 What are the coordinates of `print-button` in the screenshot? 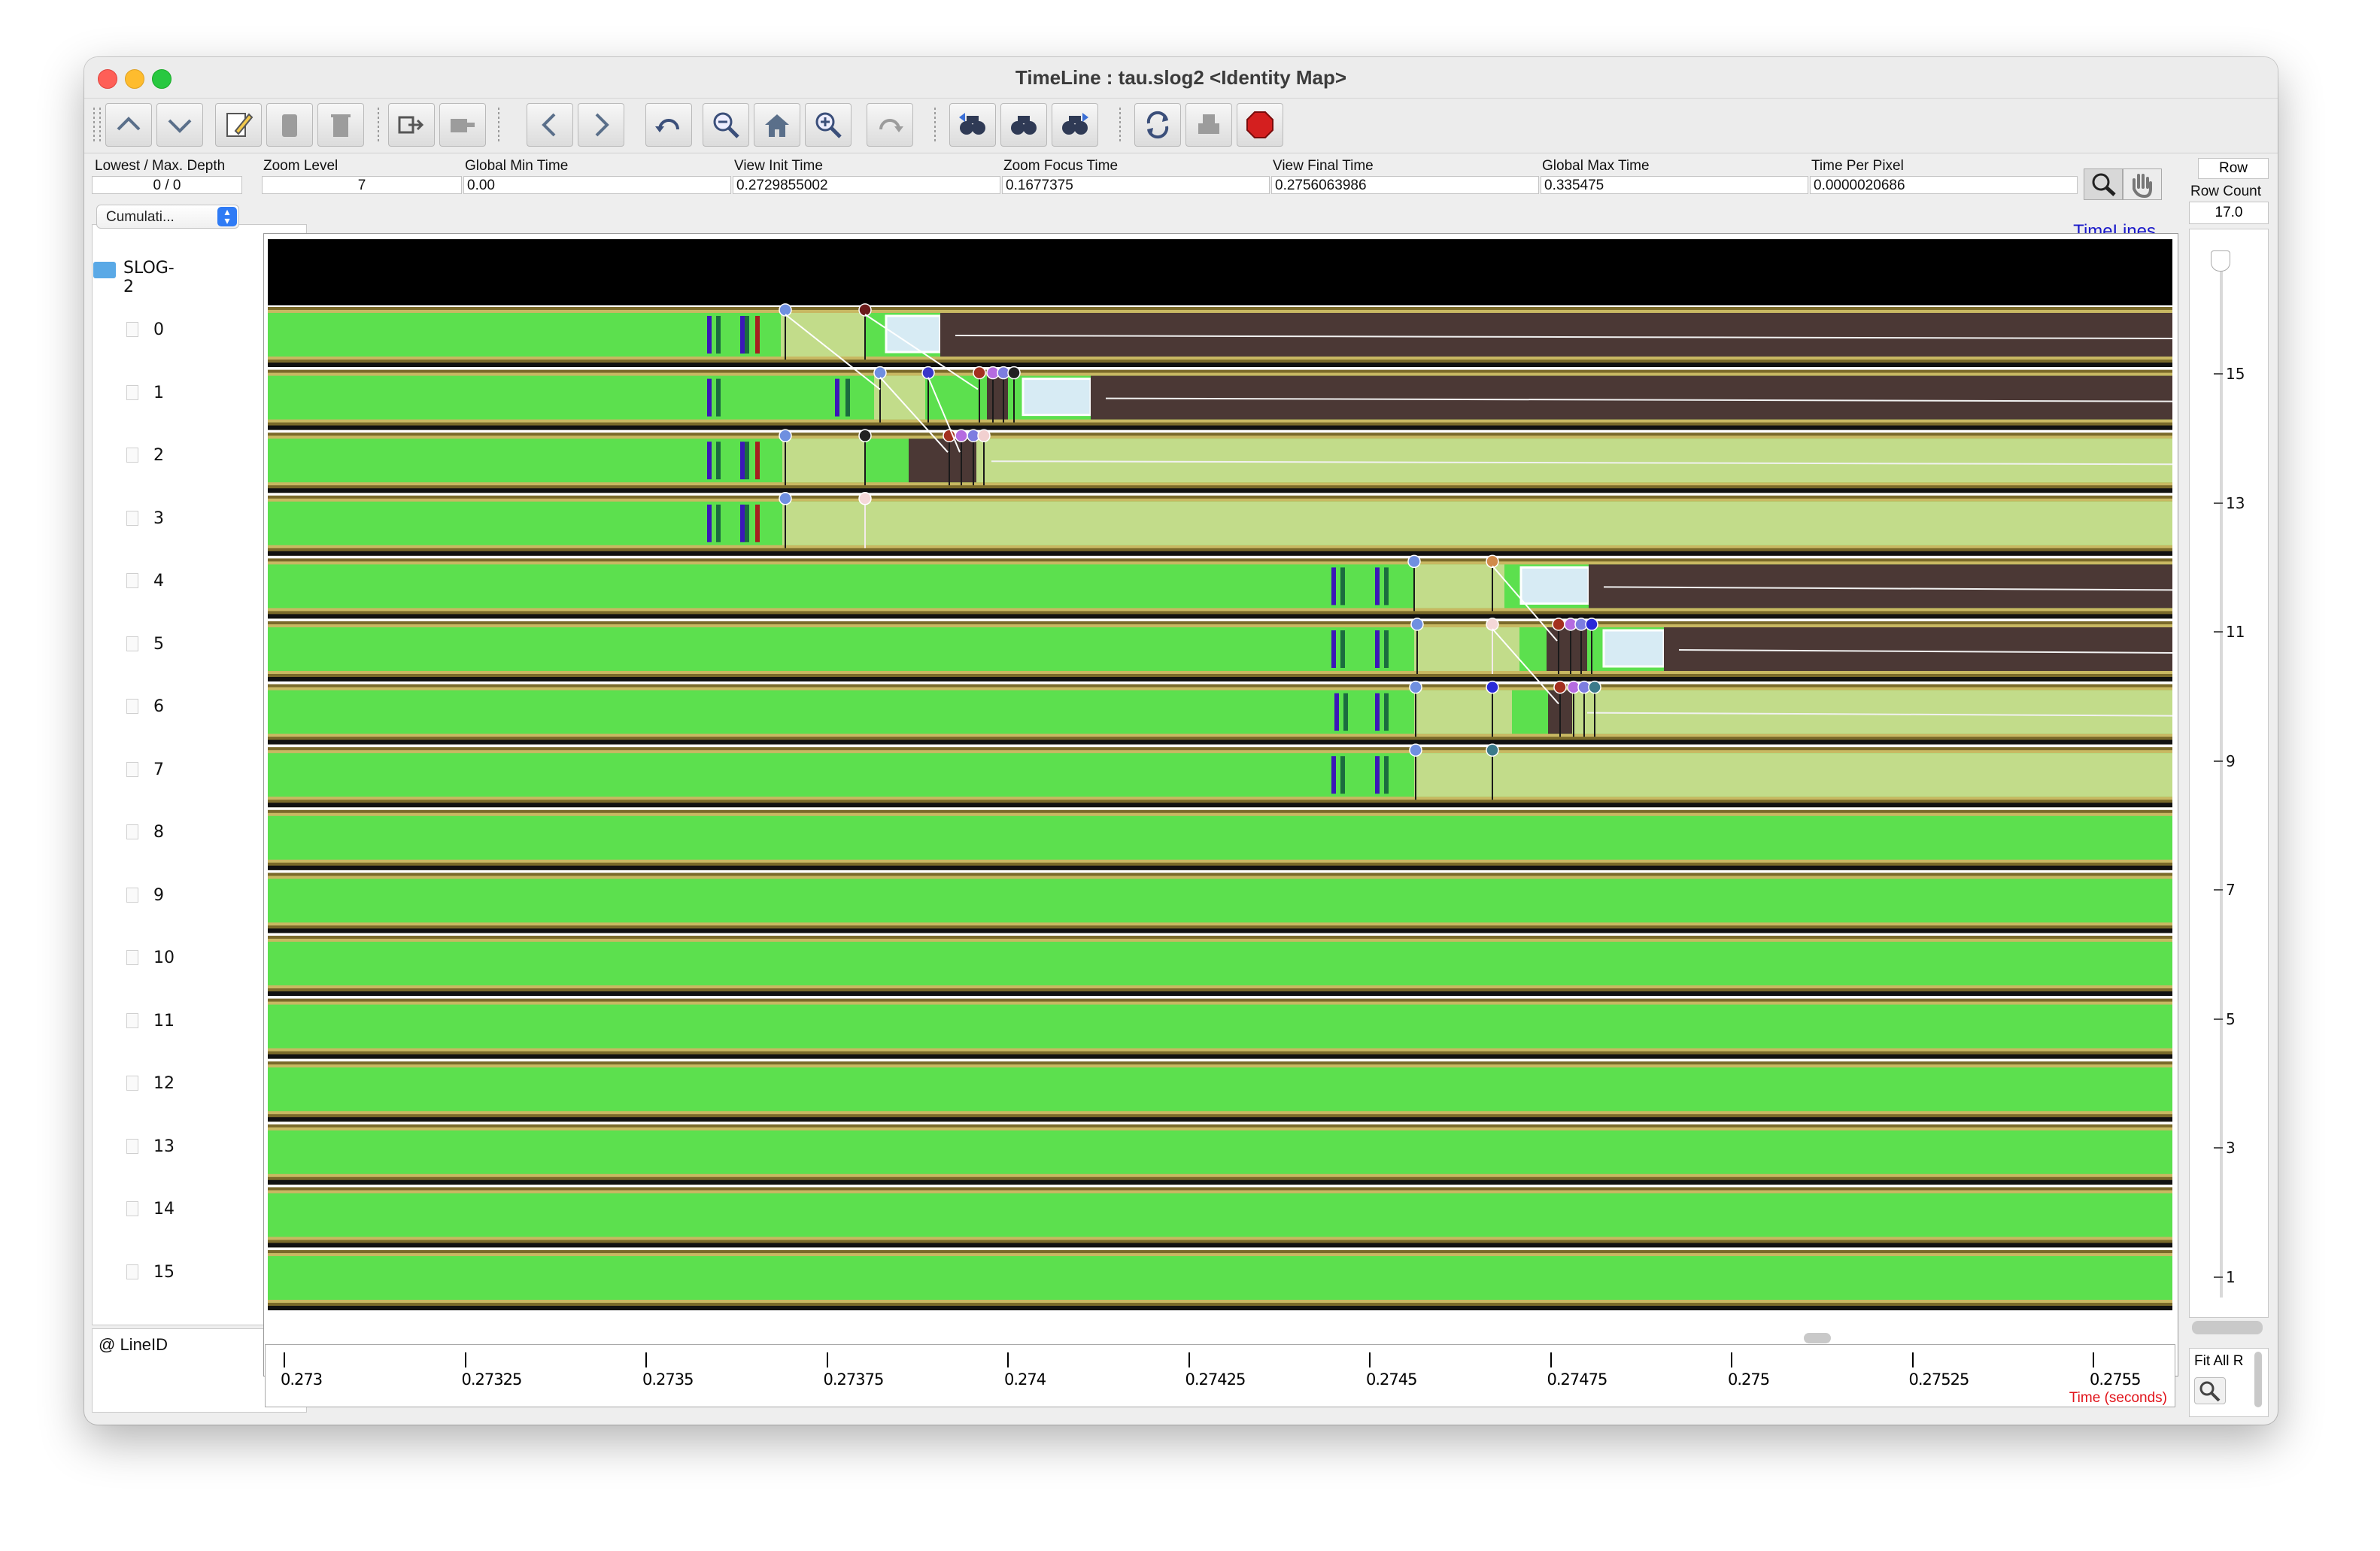 It's located at (1208, 125).